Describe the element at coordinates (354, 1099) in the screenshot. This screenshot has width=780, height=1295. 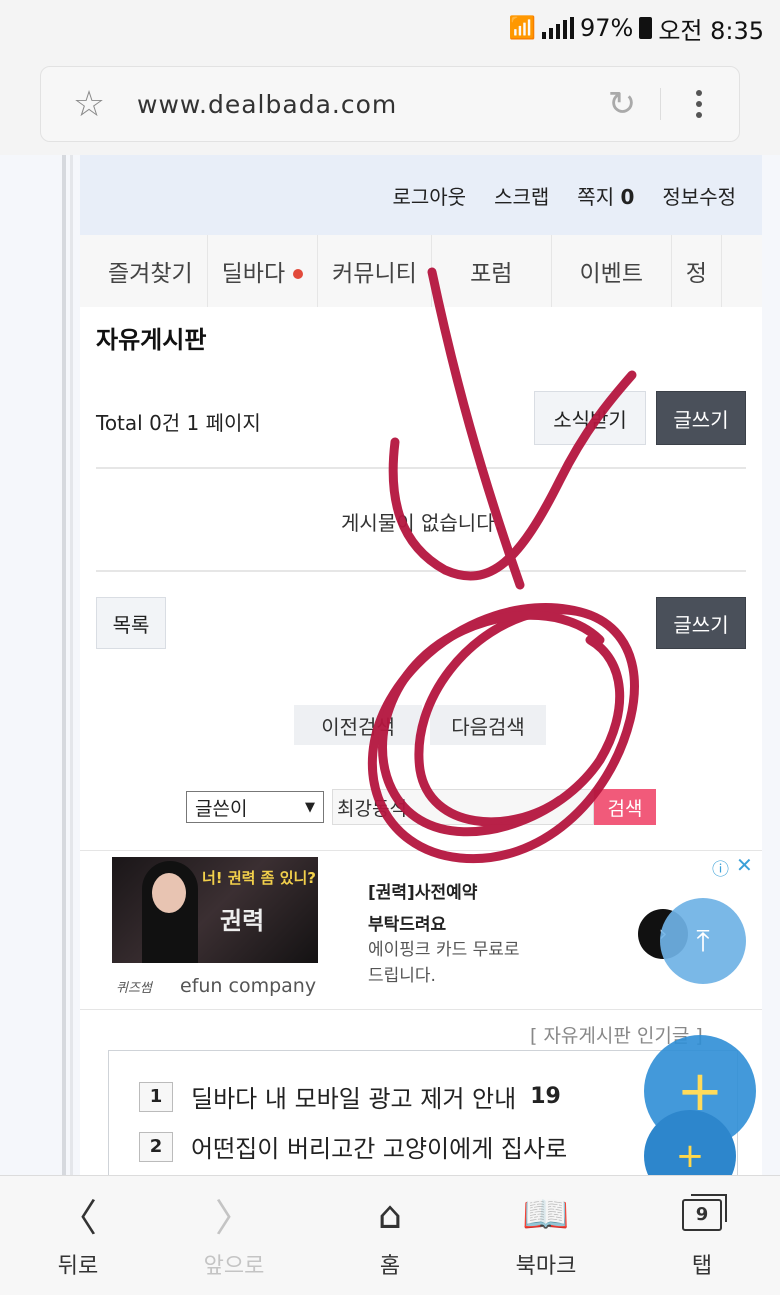
I see `post-title: 딜바다 내 모바일 광고 제거 안내` at that location.